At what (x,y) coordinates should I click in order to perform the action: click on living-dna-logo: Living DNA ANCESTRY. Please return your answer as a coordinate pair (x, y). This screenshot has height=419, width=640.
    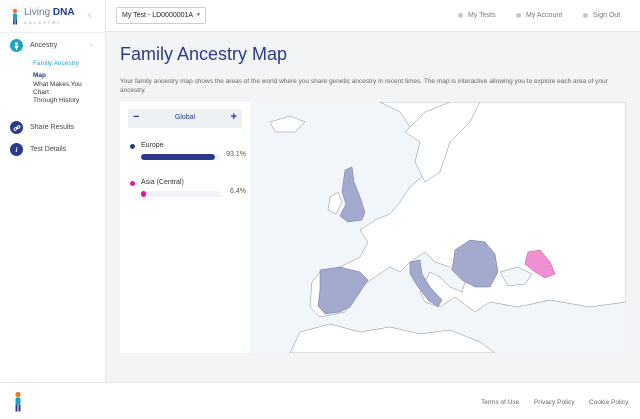
    Looking at the image, I should click on (55, 18).